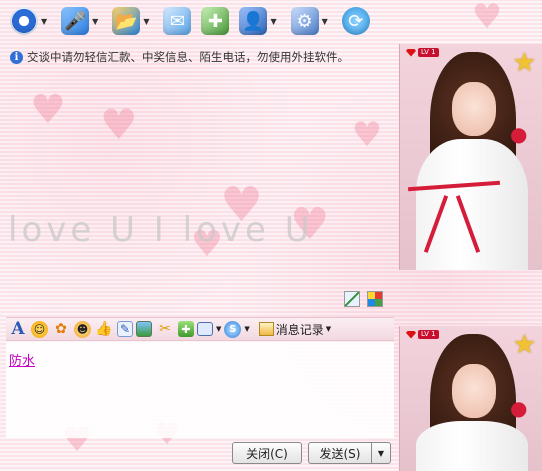 The image size is (542, 471). Describe the element at coordinates (375, 299) in the screenshot. I see `color-palette-icon` at that location.